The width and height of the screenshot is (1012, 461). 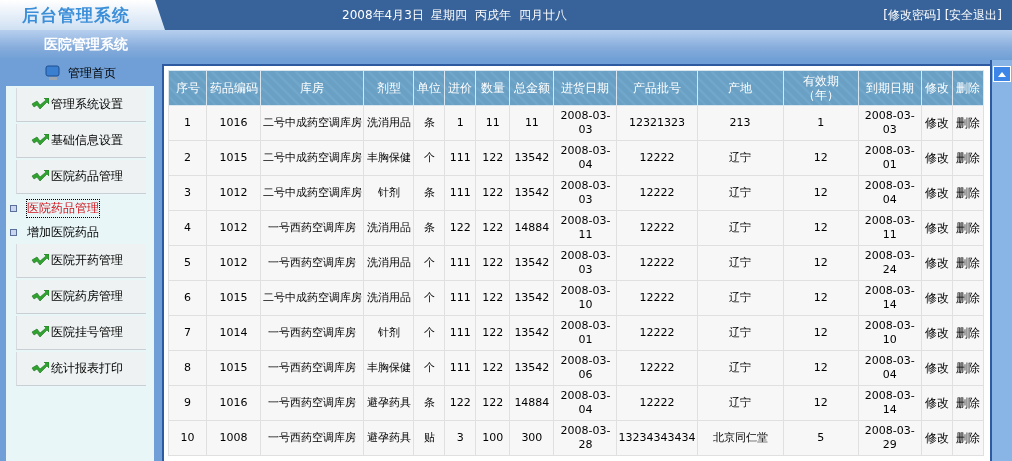 I want to click on menu-group: 医院药房管理, so click(x=81, y=297).